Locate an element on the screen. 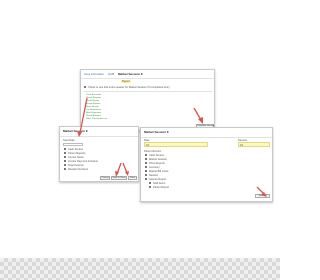  arrow-to-save-all-icon is located at coordinates (261, 191).